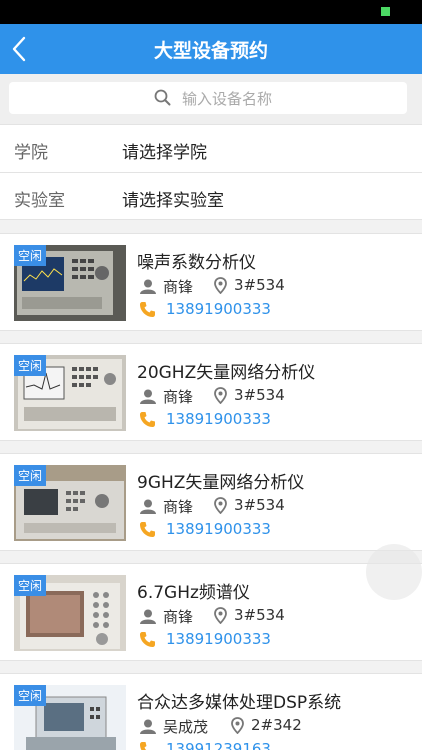  I want to click on phone-link: 13991239163, so click(218, 745).